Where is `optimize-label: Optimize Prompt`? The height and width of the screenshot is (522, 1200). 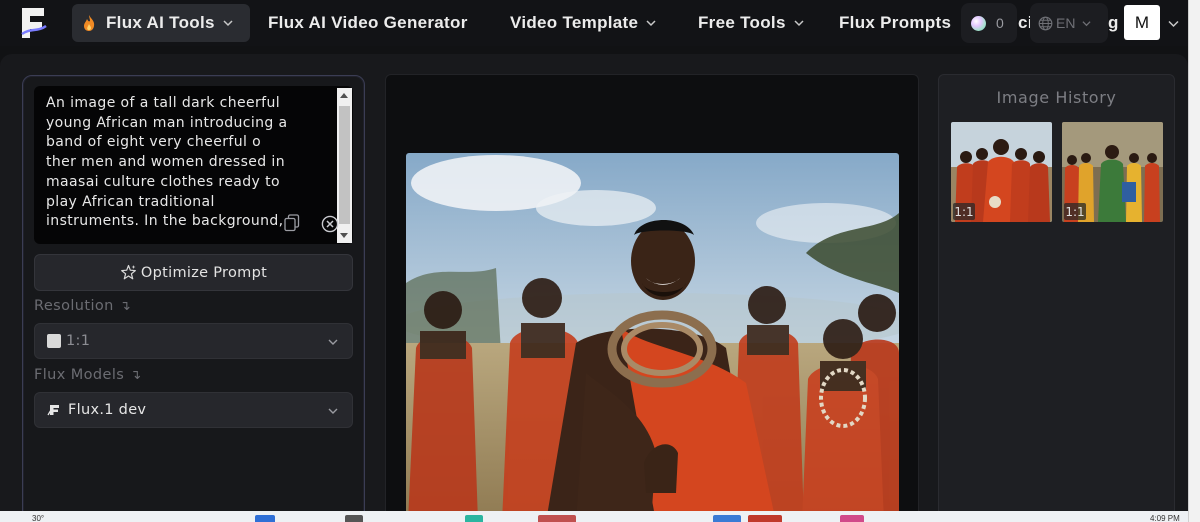
optimize-label: Optimize Prompt is located at coordinates (204, 272).